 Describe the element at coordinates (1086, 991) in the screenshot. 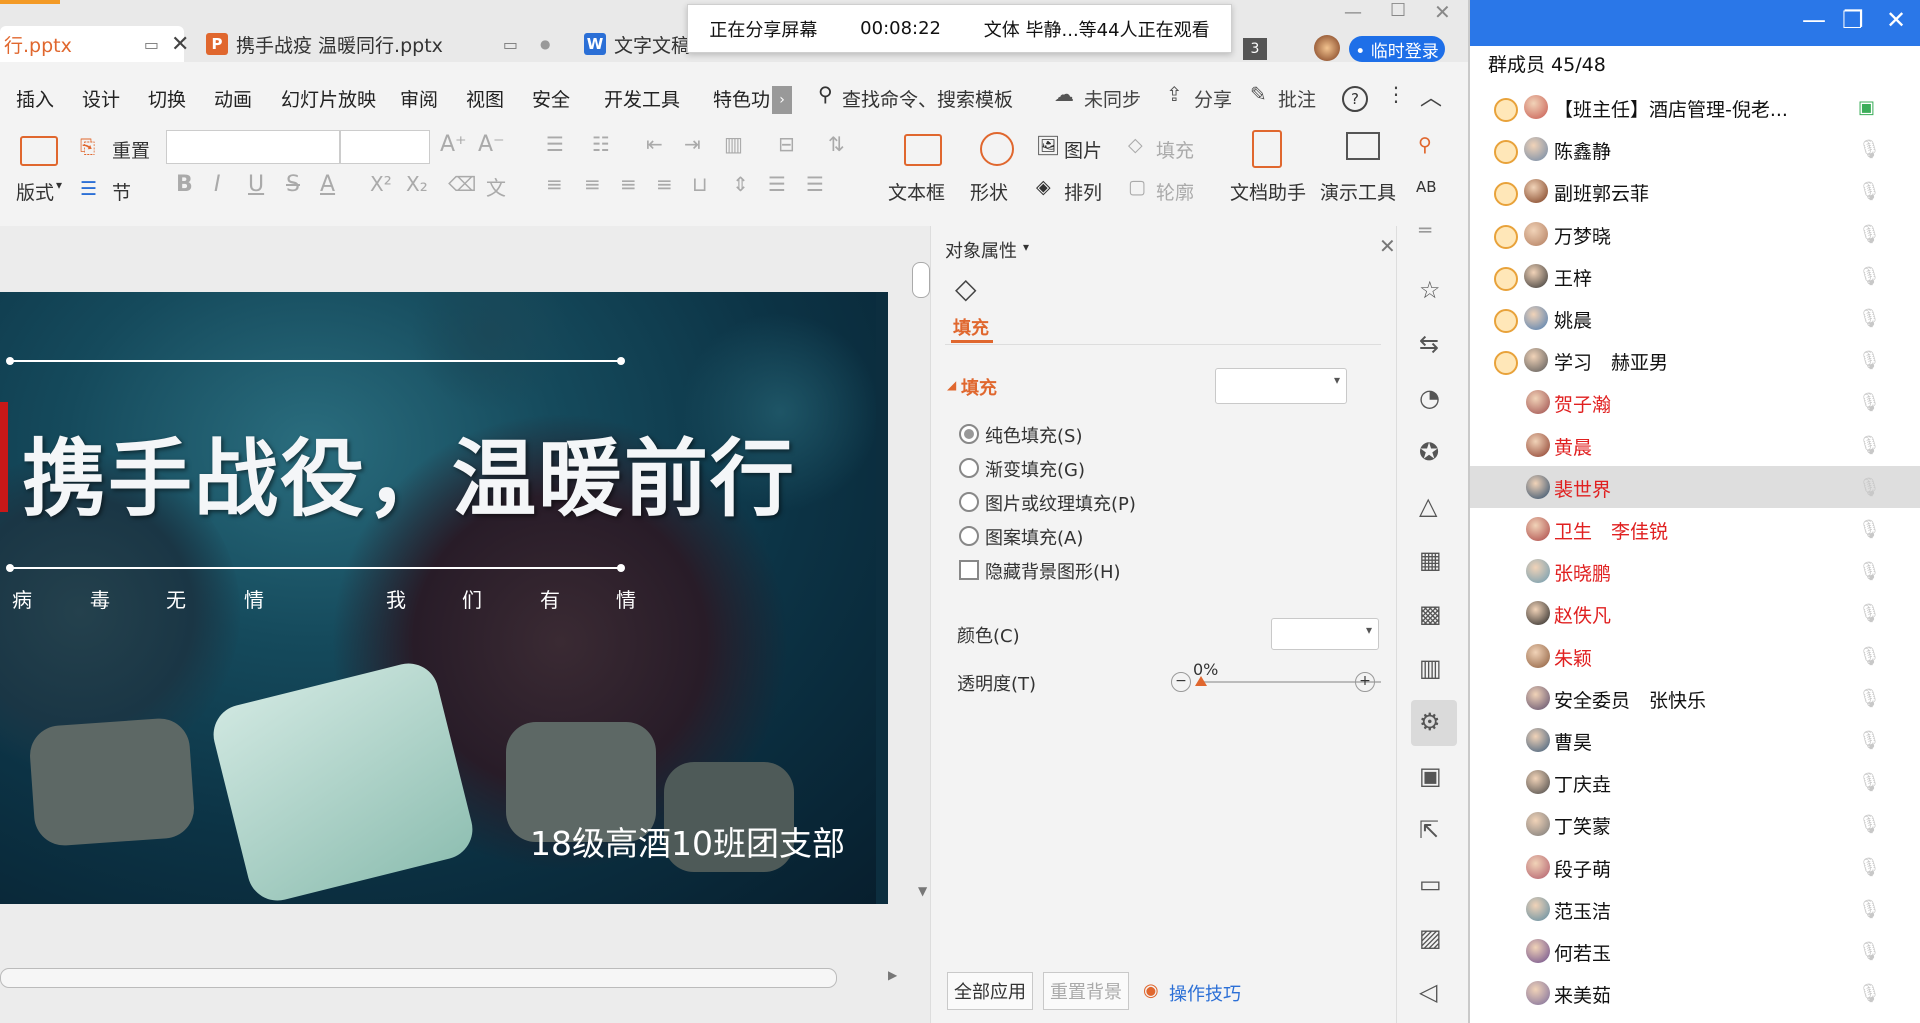

I see `reset-background-button: 重置背景` at that location.